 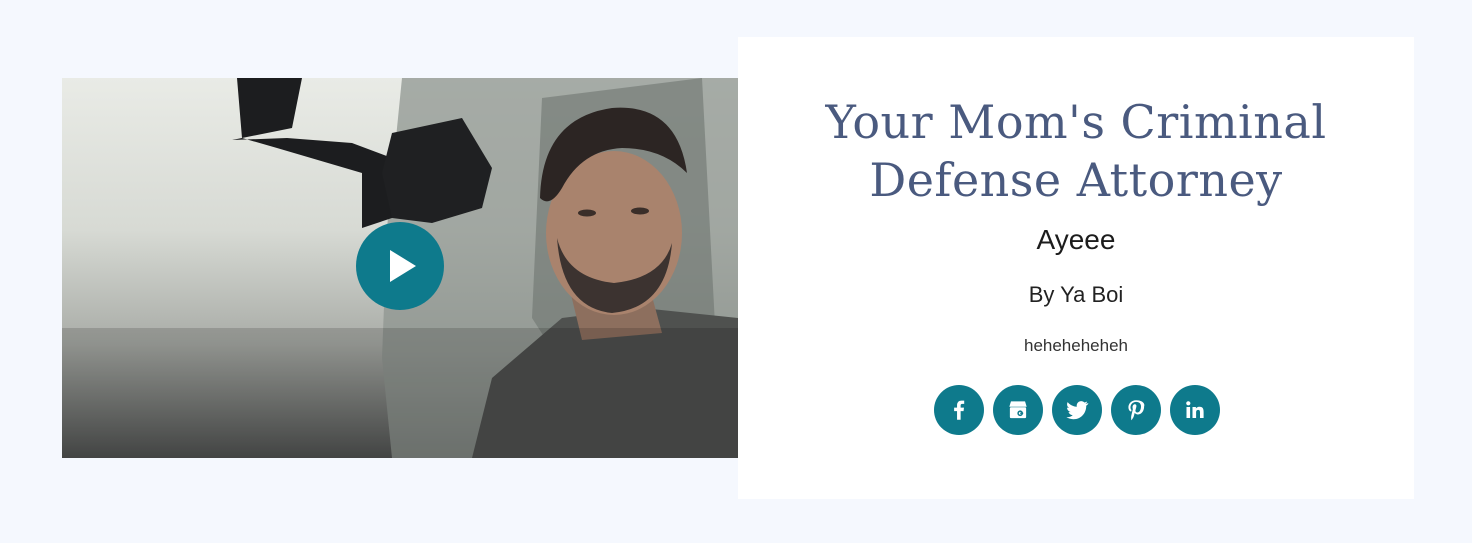 I want to click on blurb-text: heheheheheh, so click(x=1075, y=345).